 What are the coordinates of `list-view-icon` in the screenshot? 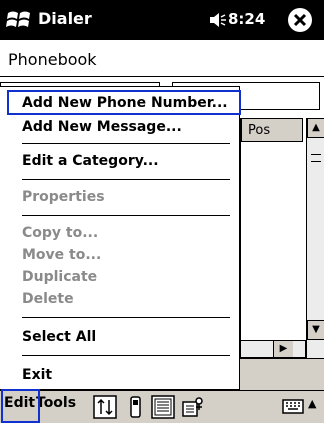 It's located at (163, 407).